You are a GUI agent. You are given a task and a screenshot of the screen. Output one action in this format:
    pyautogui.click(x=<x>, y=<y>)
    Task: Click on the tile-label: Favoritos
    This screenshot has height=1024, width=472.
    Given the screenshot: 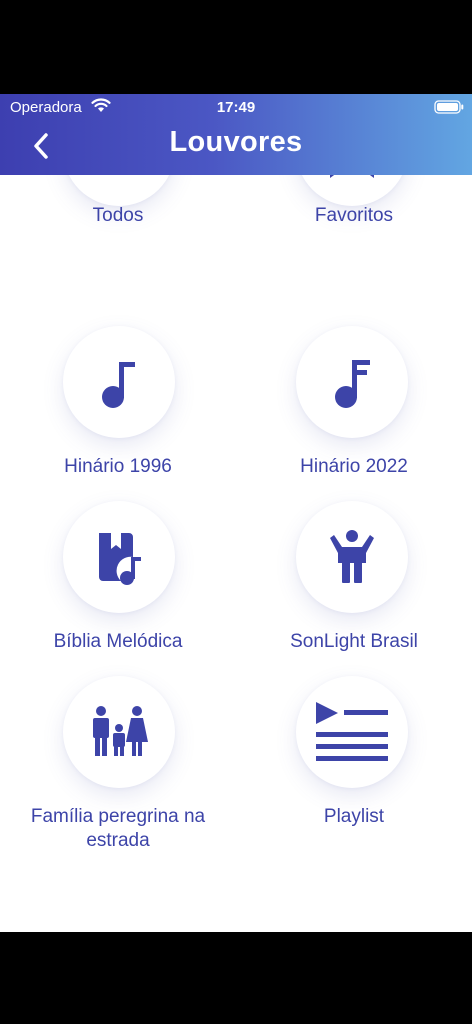 What is the action you would take?
    pyautogui.click(x=354, y=215)
    